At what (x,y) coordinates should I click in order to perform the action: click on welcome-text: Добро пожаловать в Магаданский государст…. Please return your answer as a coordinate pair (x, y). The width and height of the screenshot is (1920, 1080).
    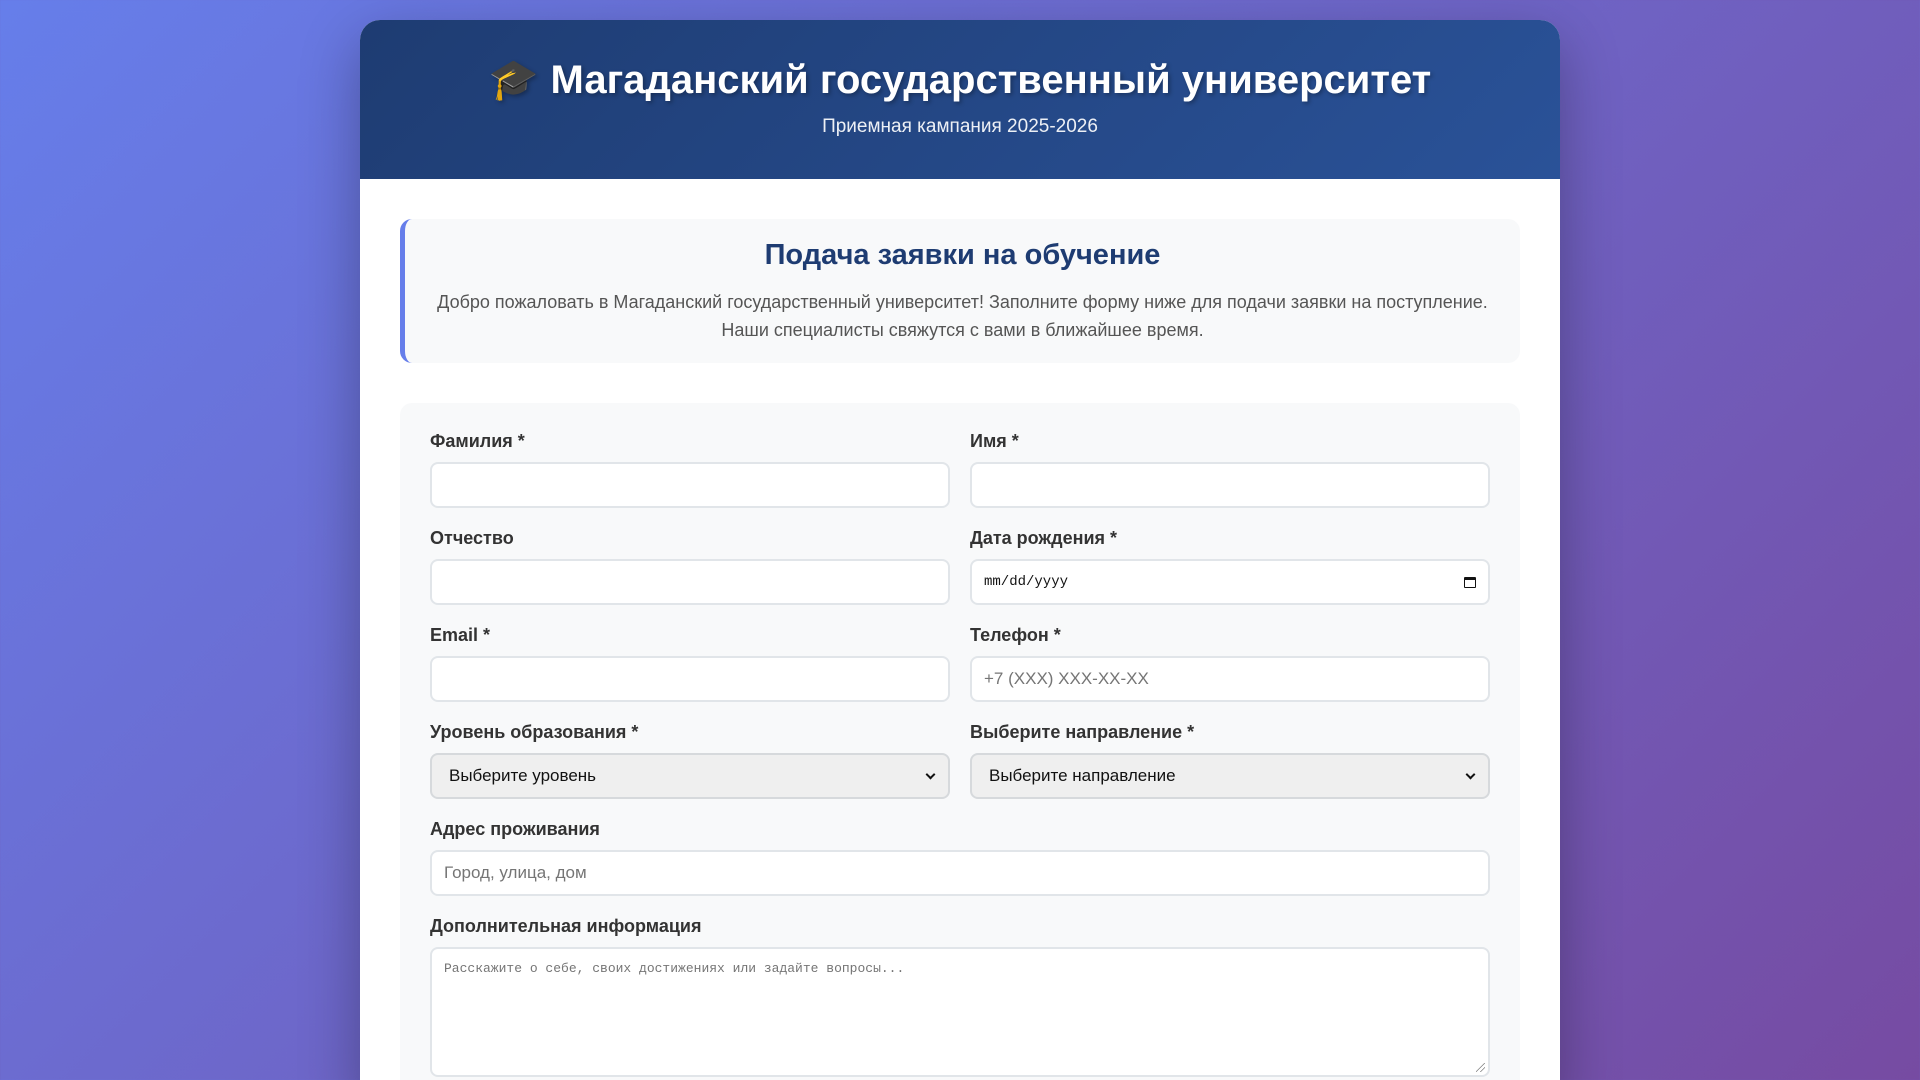
    Looking at the image, I should click on (962, 316).